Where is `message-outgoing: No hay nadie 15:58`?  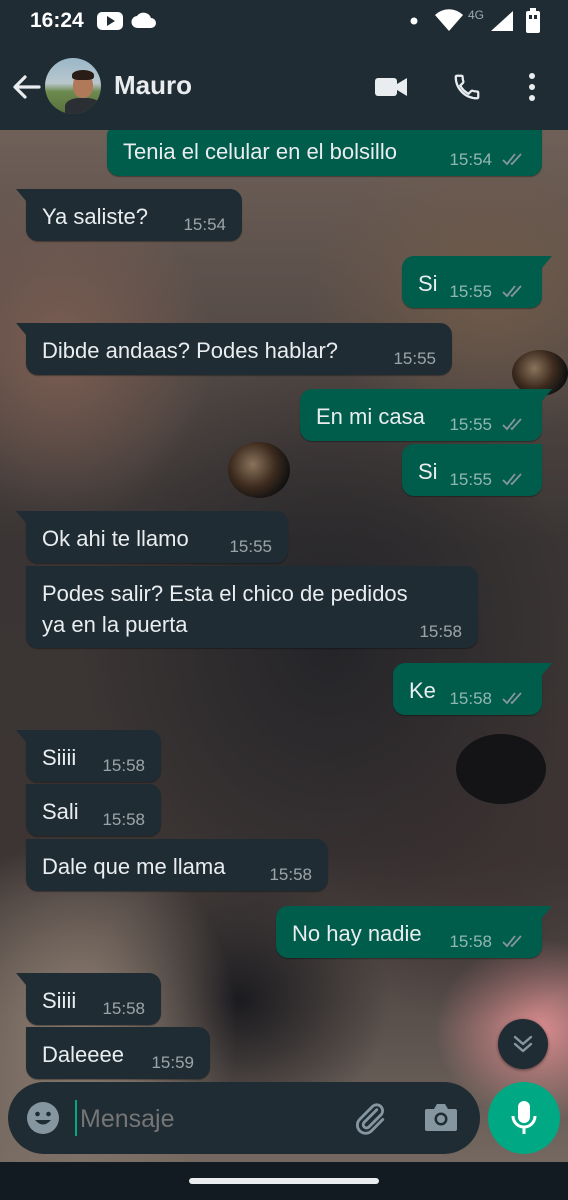 message-outgoing: No hay nadie 15:58 is located at coordinates (414, 932).